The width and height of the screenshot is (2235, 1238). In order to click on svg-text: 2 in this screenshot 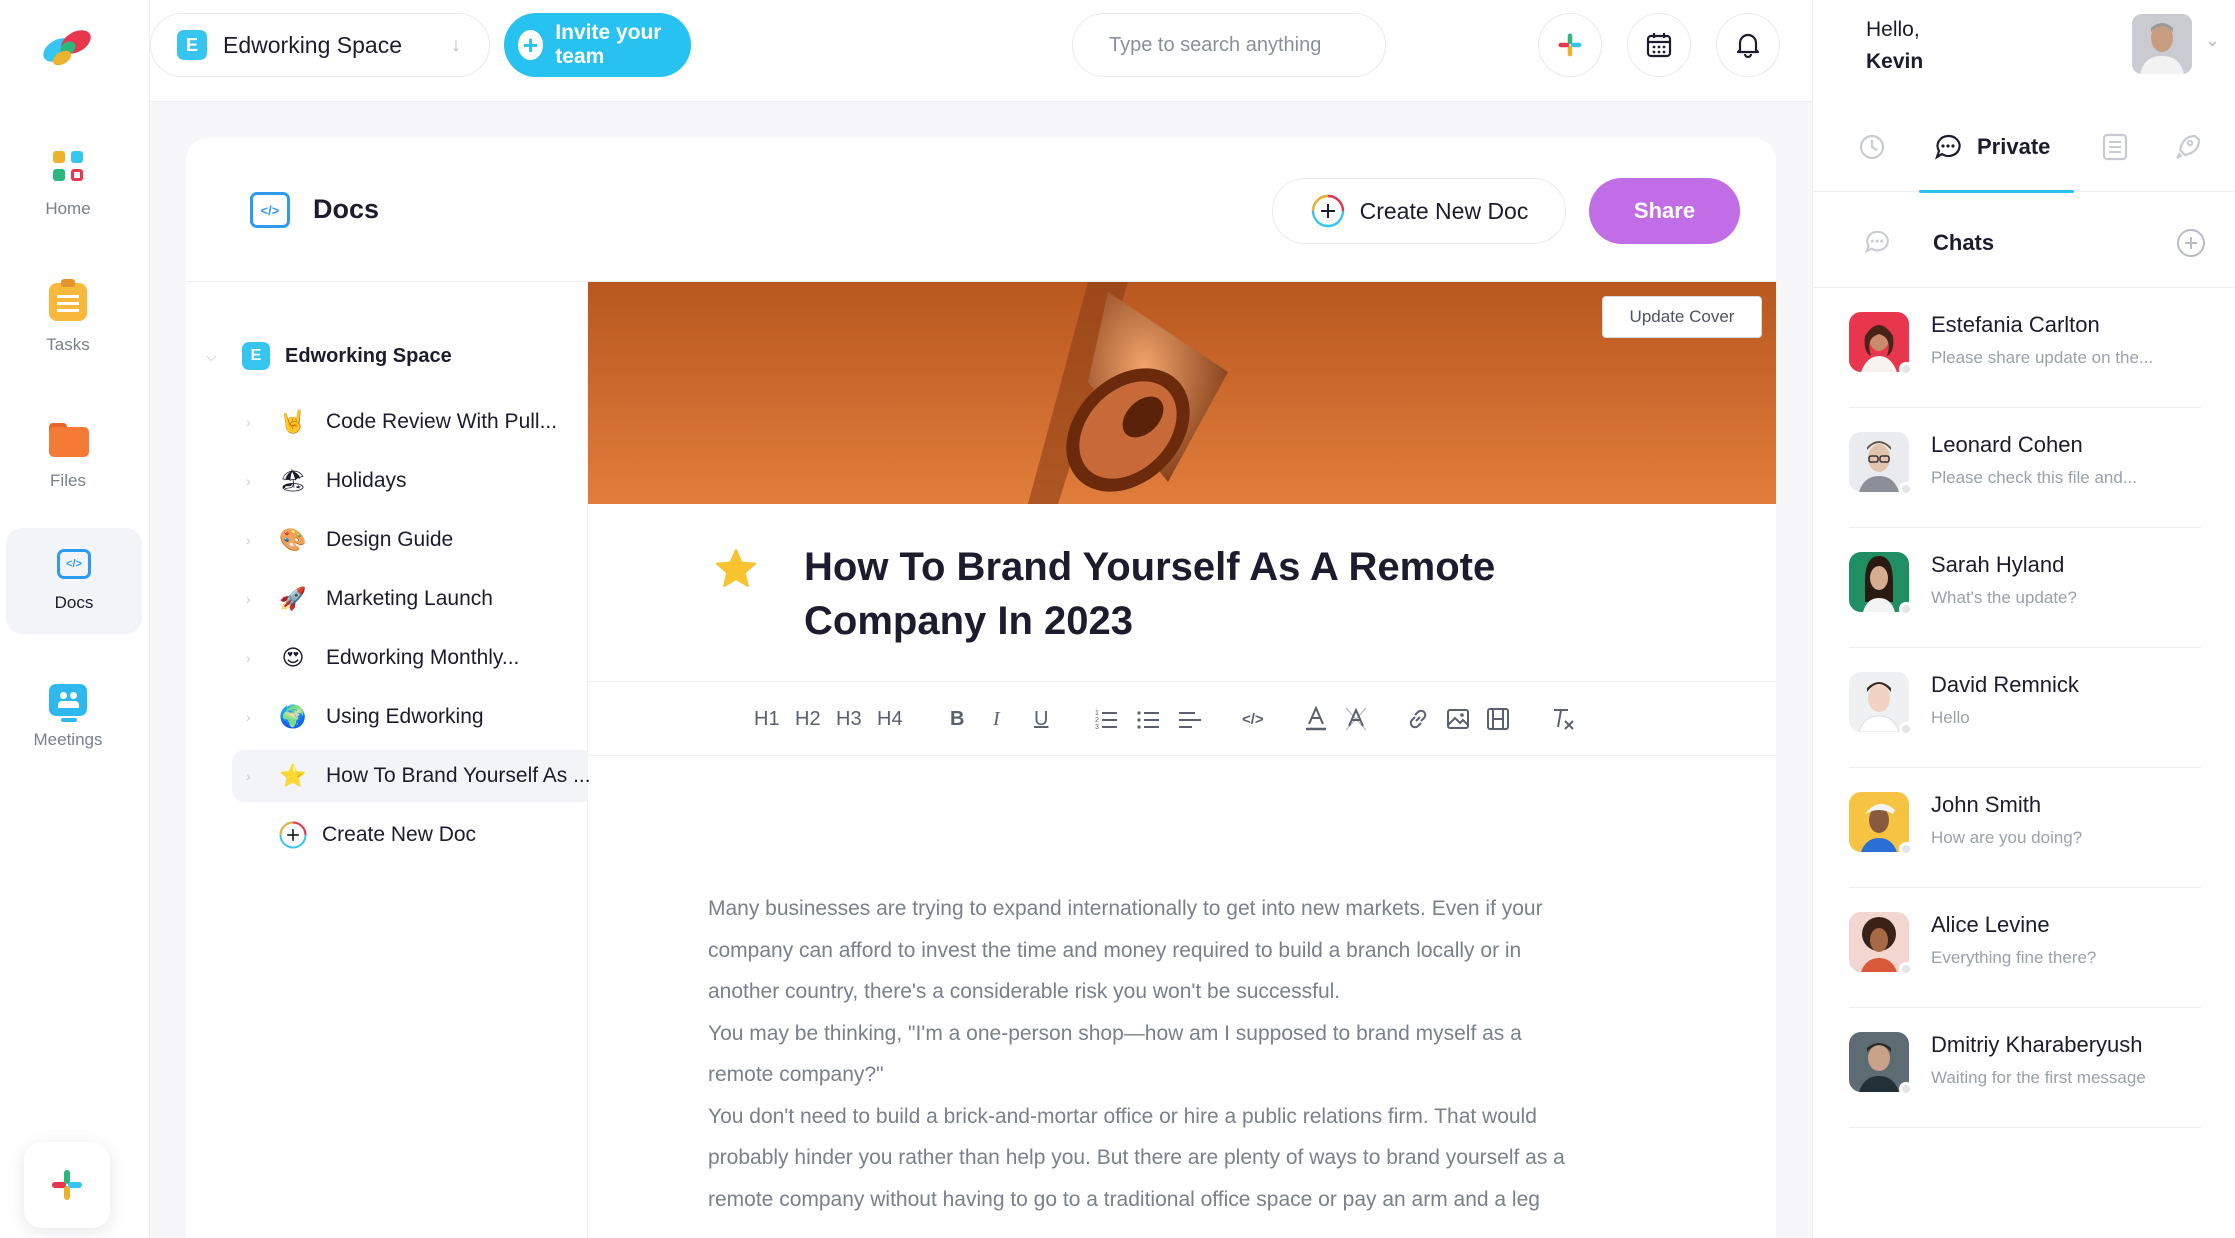, I will do `click(1097, 720)`.